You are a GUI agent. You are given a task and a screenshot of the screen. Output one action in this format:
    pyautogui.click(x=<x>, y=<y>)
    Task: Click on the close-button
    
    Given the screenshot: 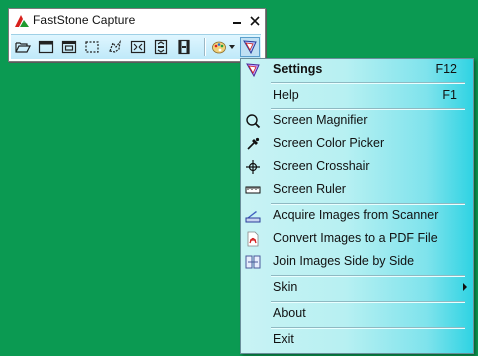 What is the action you would take?
    pyautogui.click(x=255, y=21)
    